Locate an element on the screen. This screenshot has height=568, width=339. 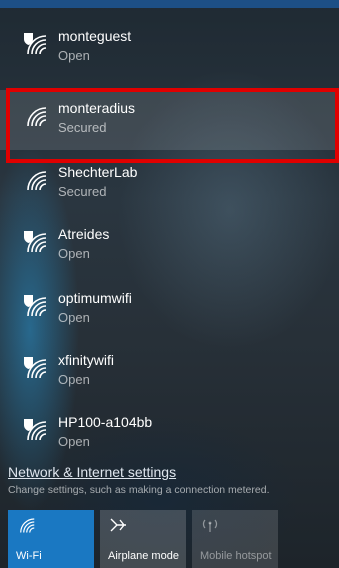
network-item-atreides: Atreides Open is located at coordinates (169, 246).